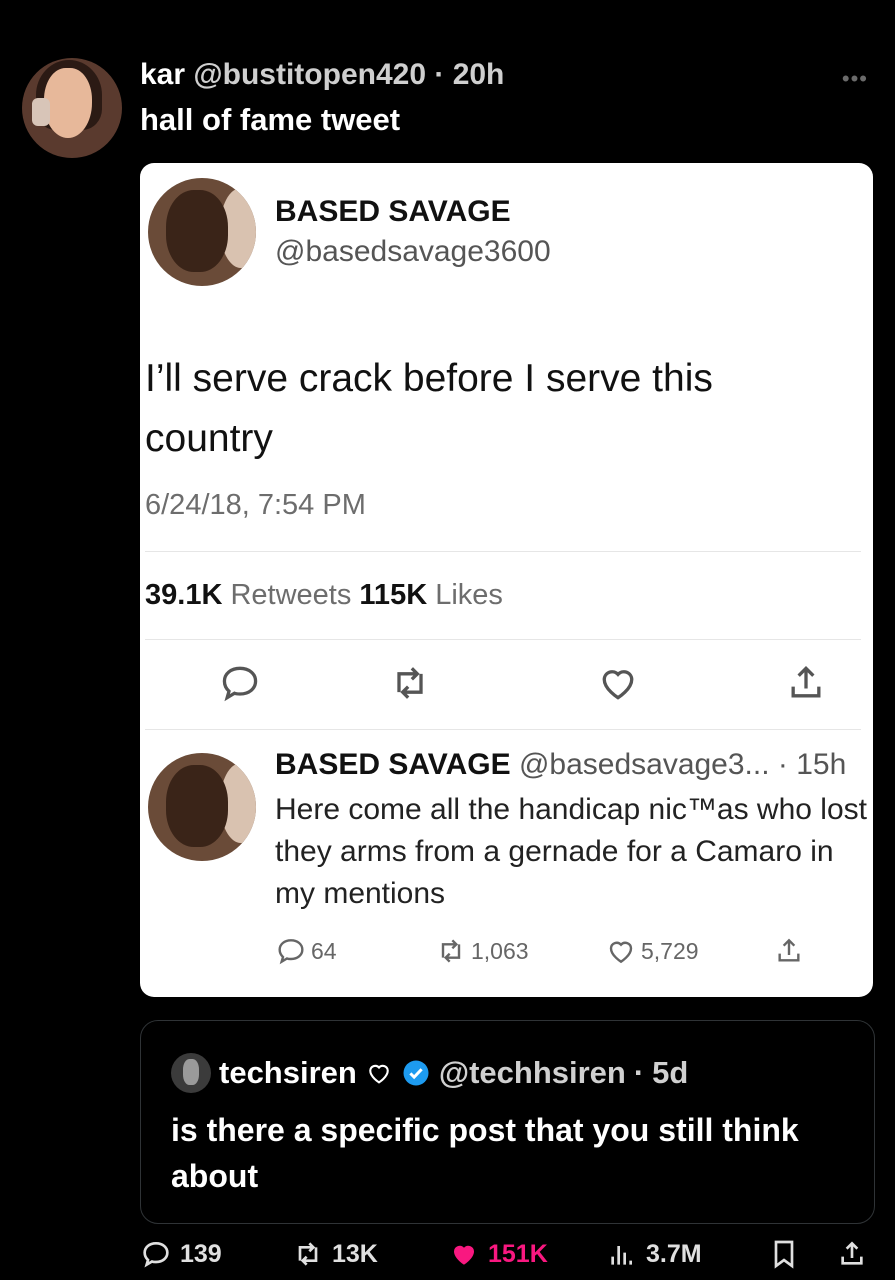 This screenshot has width=895, height=1280. What do you see at coordinates (812, 764) in the screenshot?
I see `reply-time: · 15h` at bounding box center [812, 764].